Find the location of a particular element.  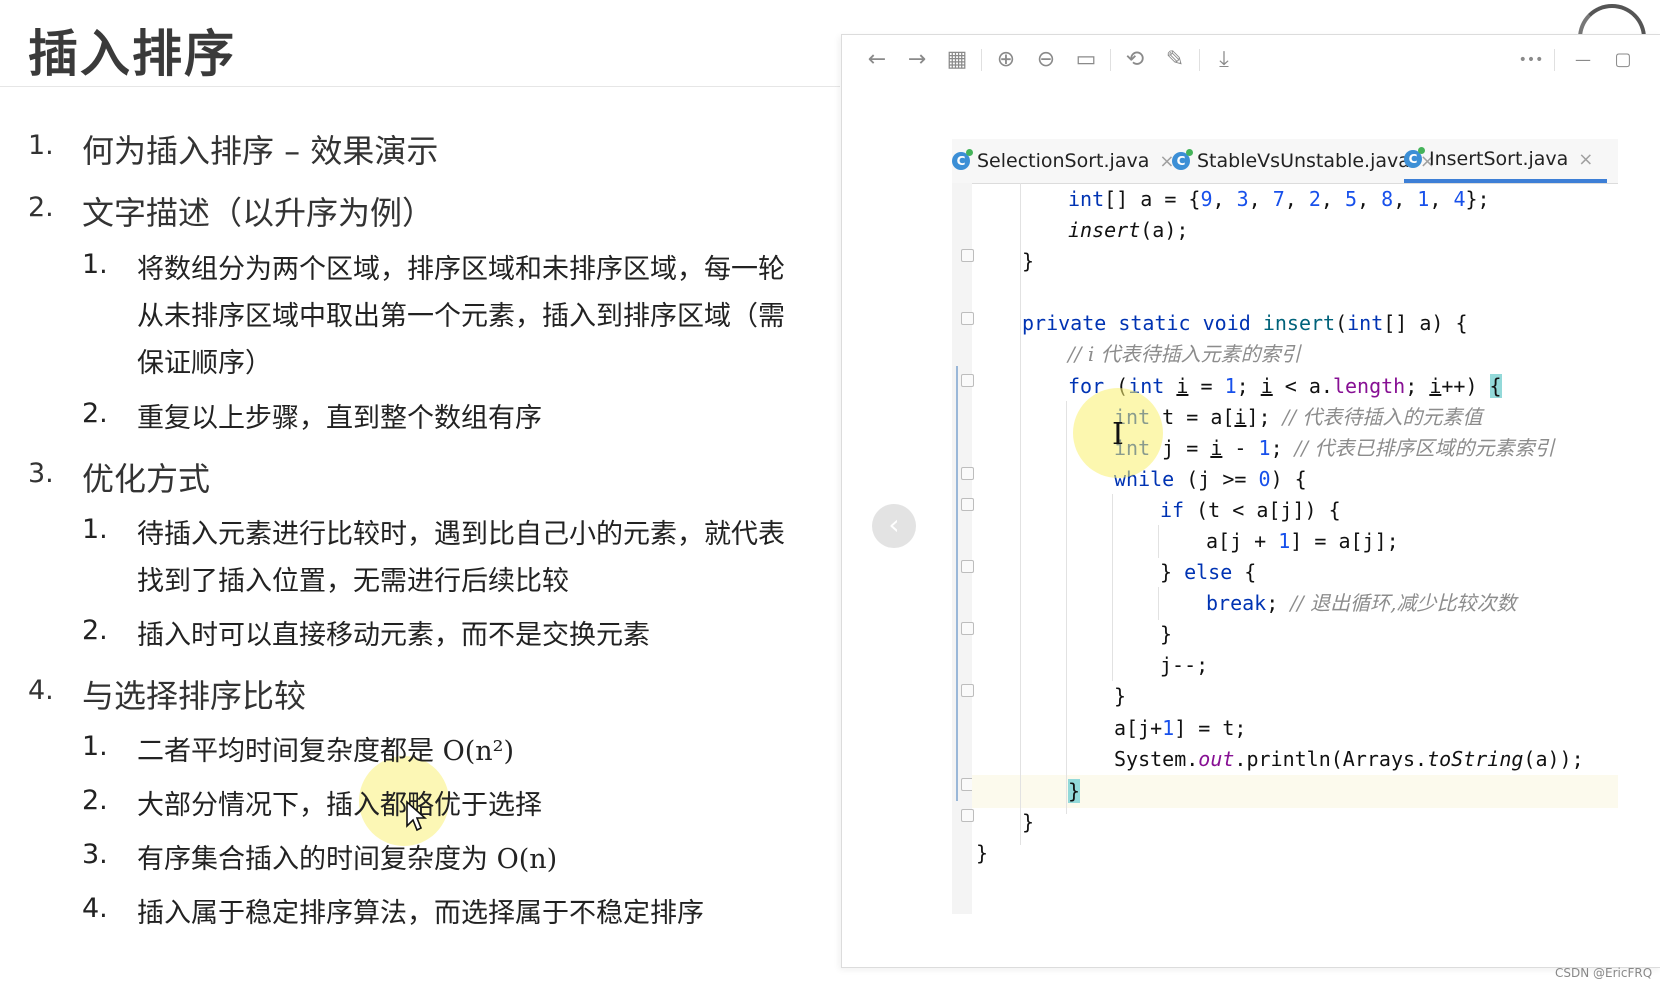

sublist-text: 有序集合插入的时间复杂度为 O(n) is located at coordinates (347, 859).